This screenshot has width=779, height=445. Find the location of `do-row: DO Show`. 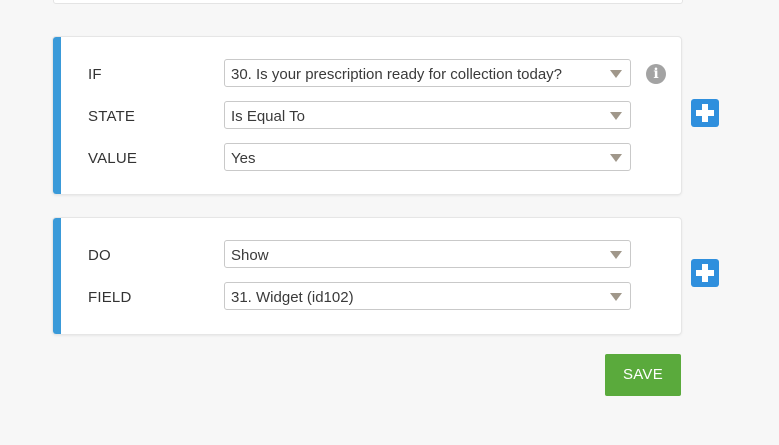

do-row: DO Show is located at coordinates (367, 255).